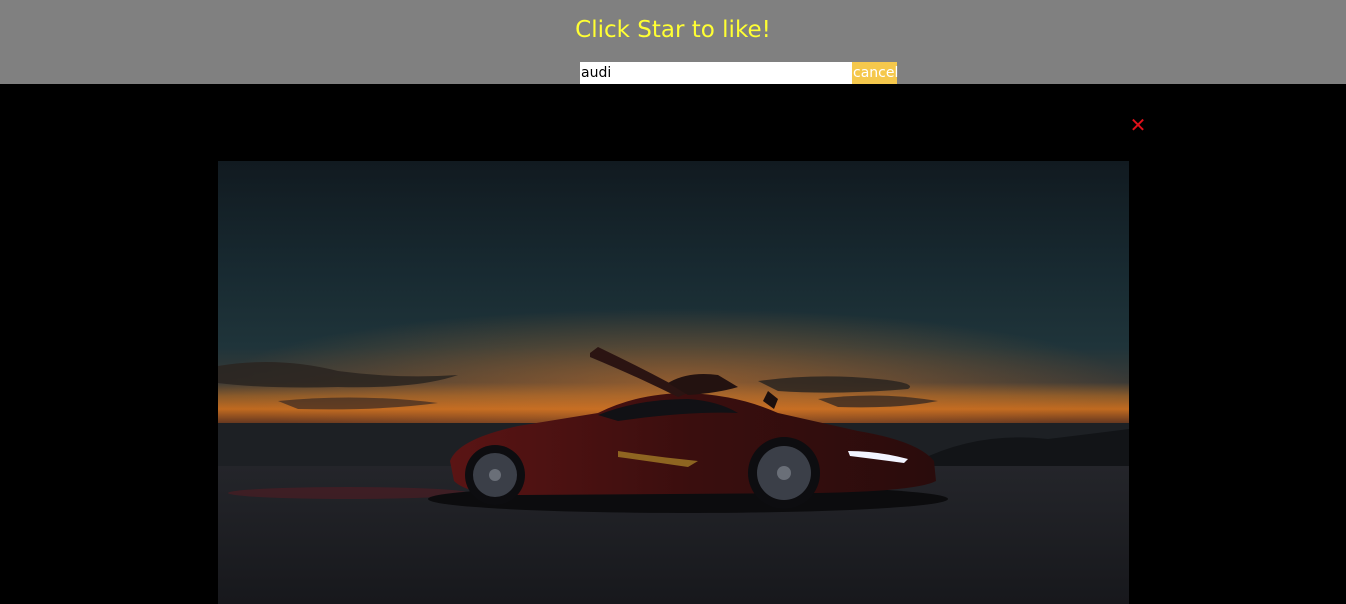 This screenshot has height=604, width=1346. I want to click on page-title: Click Star to like!, so click(673, 30).